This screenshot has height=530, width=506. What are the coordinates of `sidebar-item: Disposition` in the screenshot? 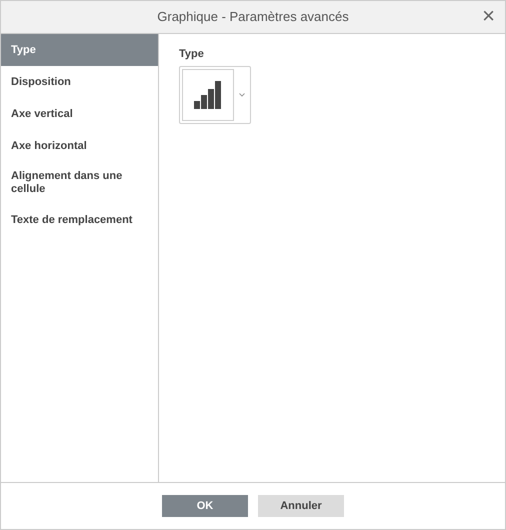 It's located at (79, 82).